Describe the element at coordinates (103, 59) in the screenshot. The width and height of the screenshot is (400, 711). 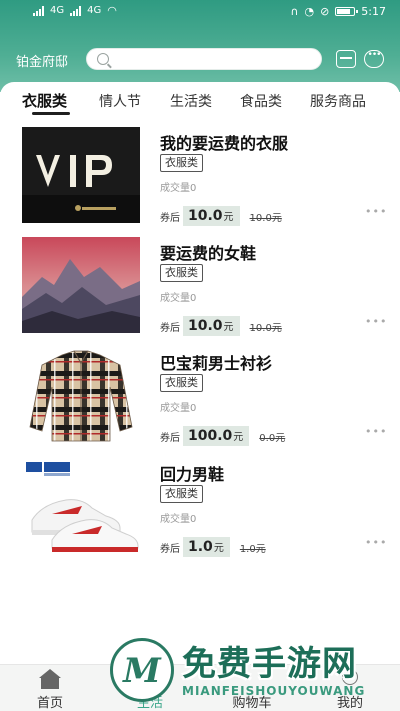
I see `search-icon` at that location.